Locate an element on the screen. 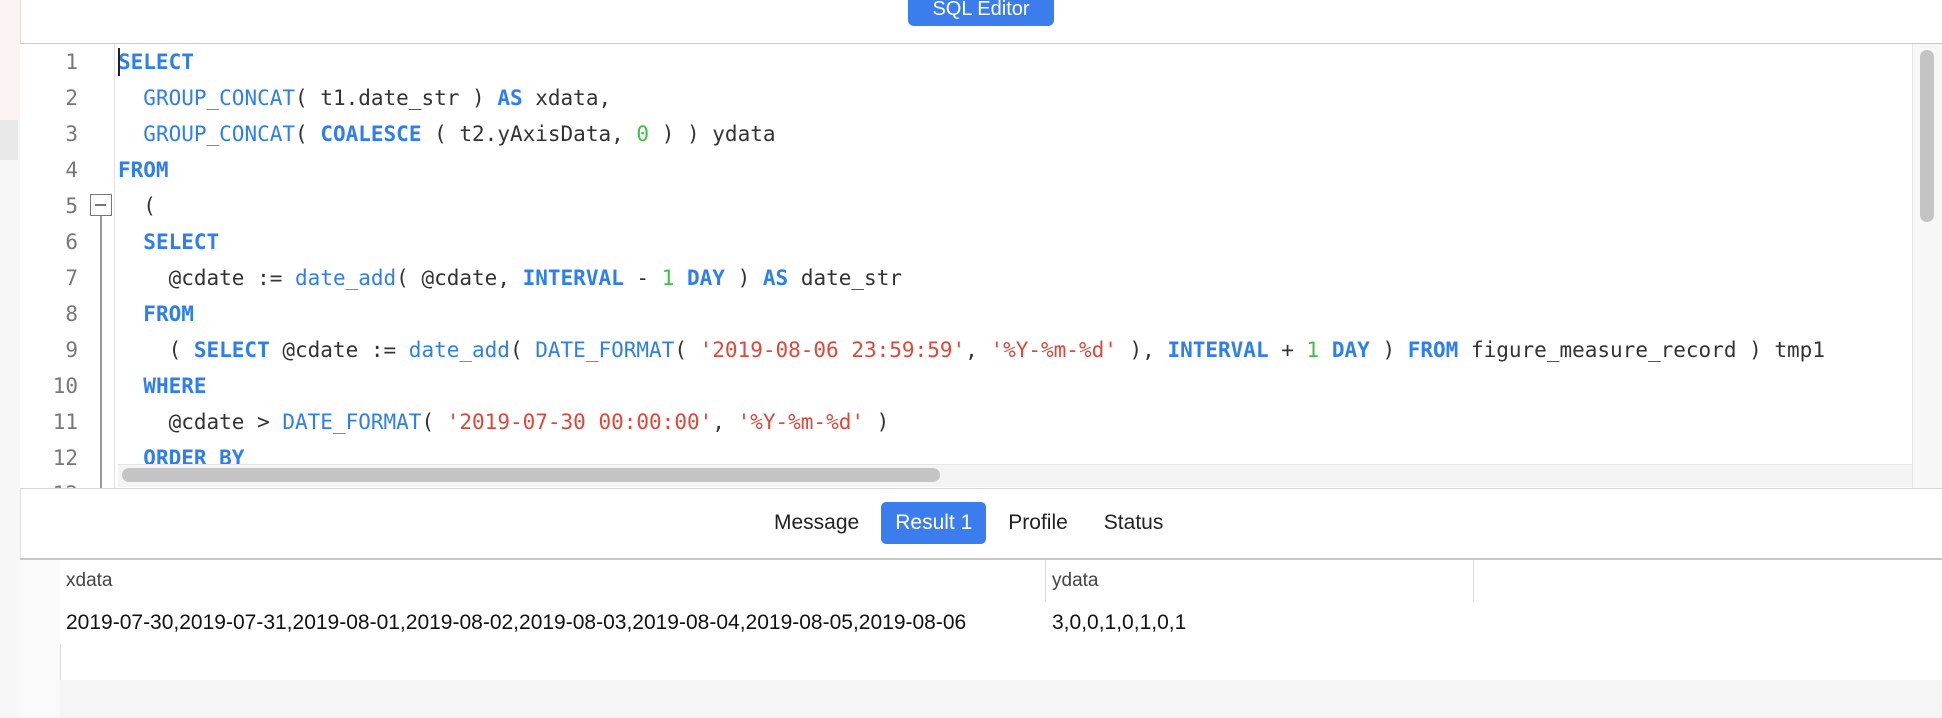 The height and width of the screenshot is (718, 1942). tab-status: Status is located at coordinates (1134, 523).